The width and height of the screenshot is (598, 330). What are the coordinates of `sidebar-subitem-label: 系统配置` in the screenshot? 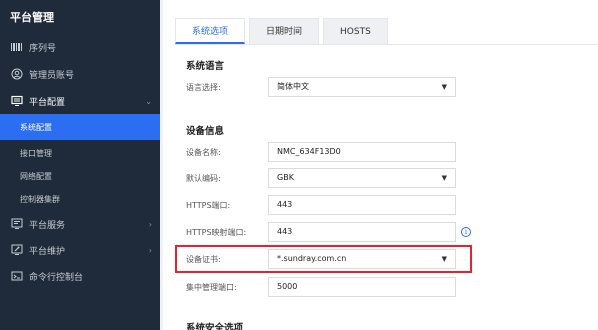 It's located at (36, 127).